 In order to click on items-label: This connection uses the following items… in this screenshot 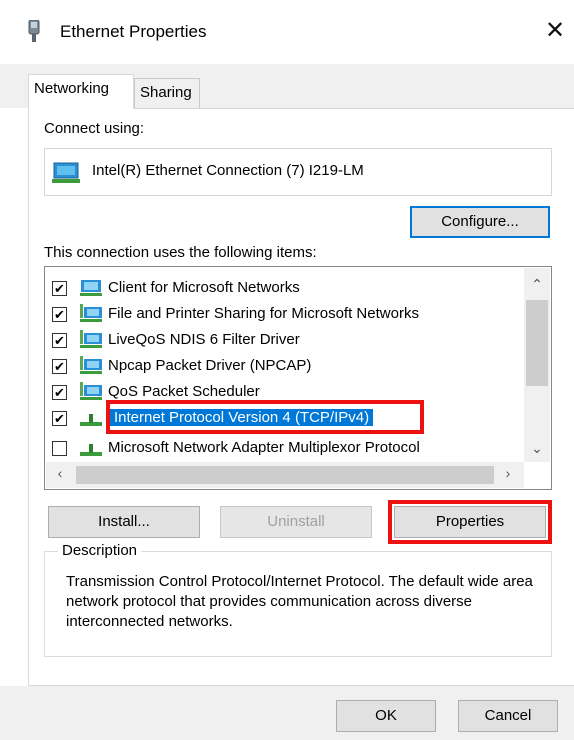, I will do `click(180, 252)`.